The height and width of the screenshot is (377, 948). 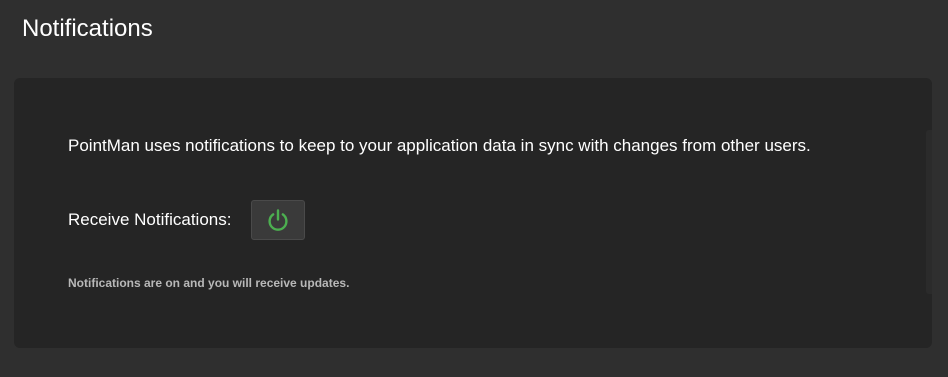 I want to click on receive-notifications-label: Receive Notifications:, so click(x=150, y=219).